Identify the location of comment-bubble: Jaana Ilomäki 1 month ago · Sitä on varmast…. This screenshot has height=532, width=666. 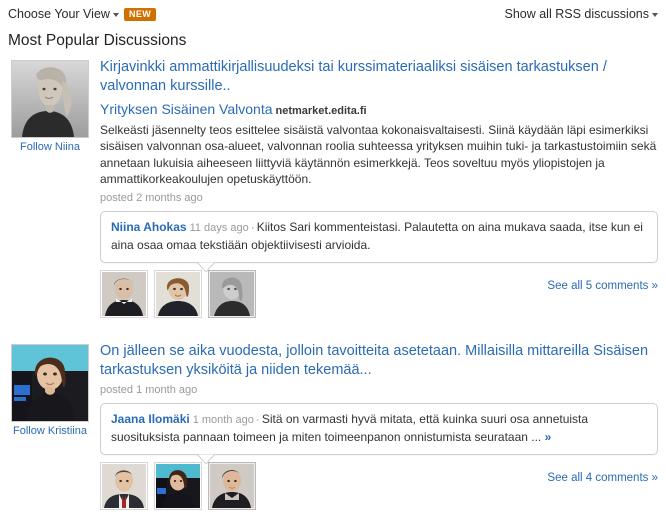
(379, 428).